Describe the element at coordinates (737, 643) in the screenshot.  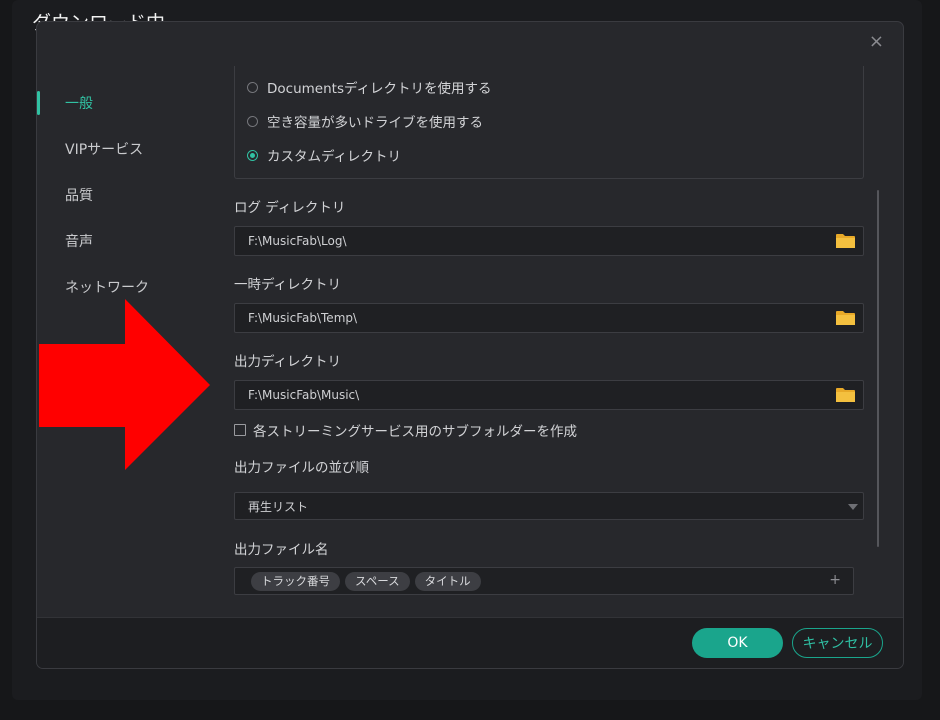
I see `ok-button: OK` at that location.